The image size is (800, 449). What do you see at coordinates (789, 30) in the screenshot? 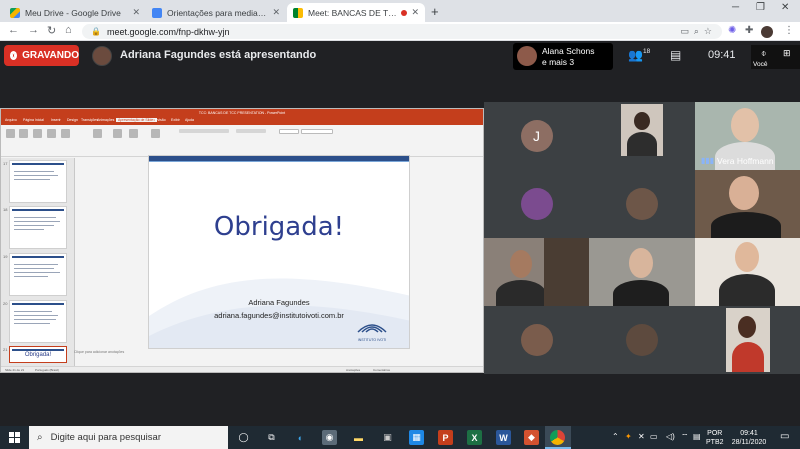
I see `menu-dots-icon: ⋮` at bounding box center [789, 30].